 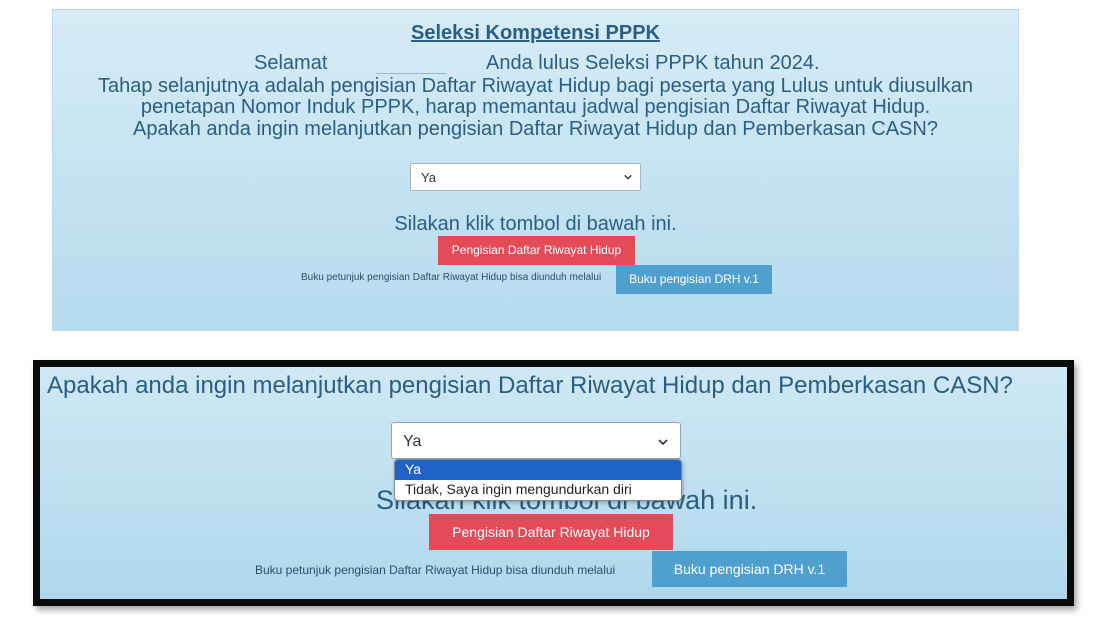 What do you see at coordinates (291, 63) in the screenshot?
I see `greeting-text: Selamat` at bounding box center [291, 63].